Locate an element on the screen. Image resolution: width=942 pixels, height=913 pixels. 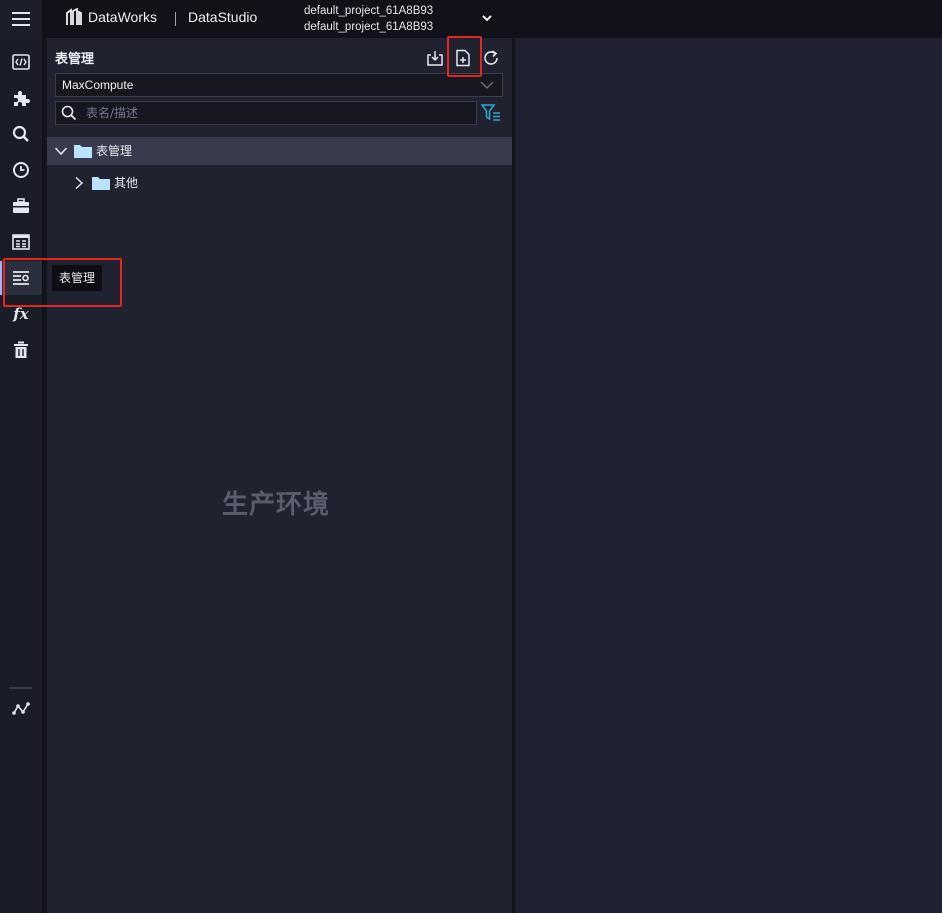
table-search-box is located at coordinates (266, 113).